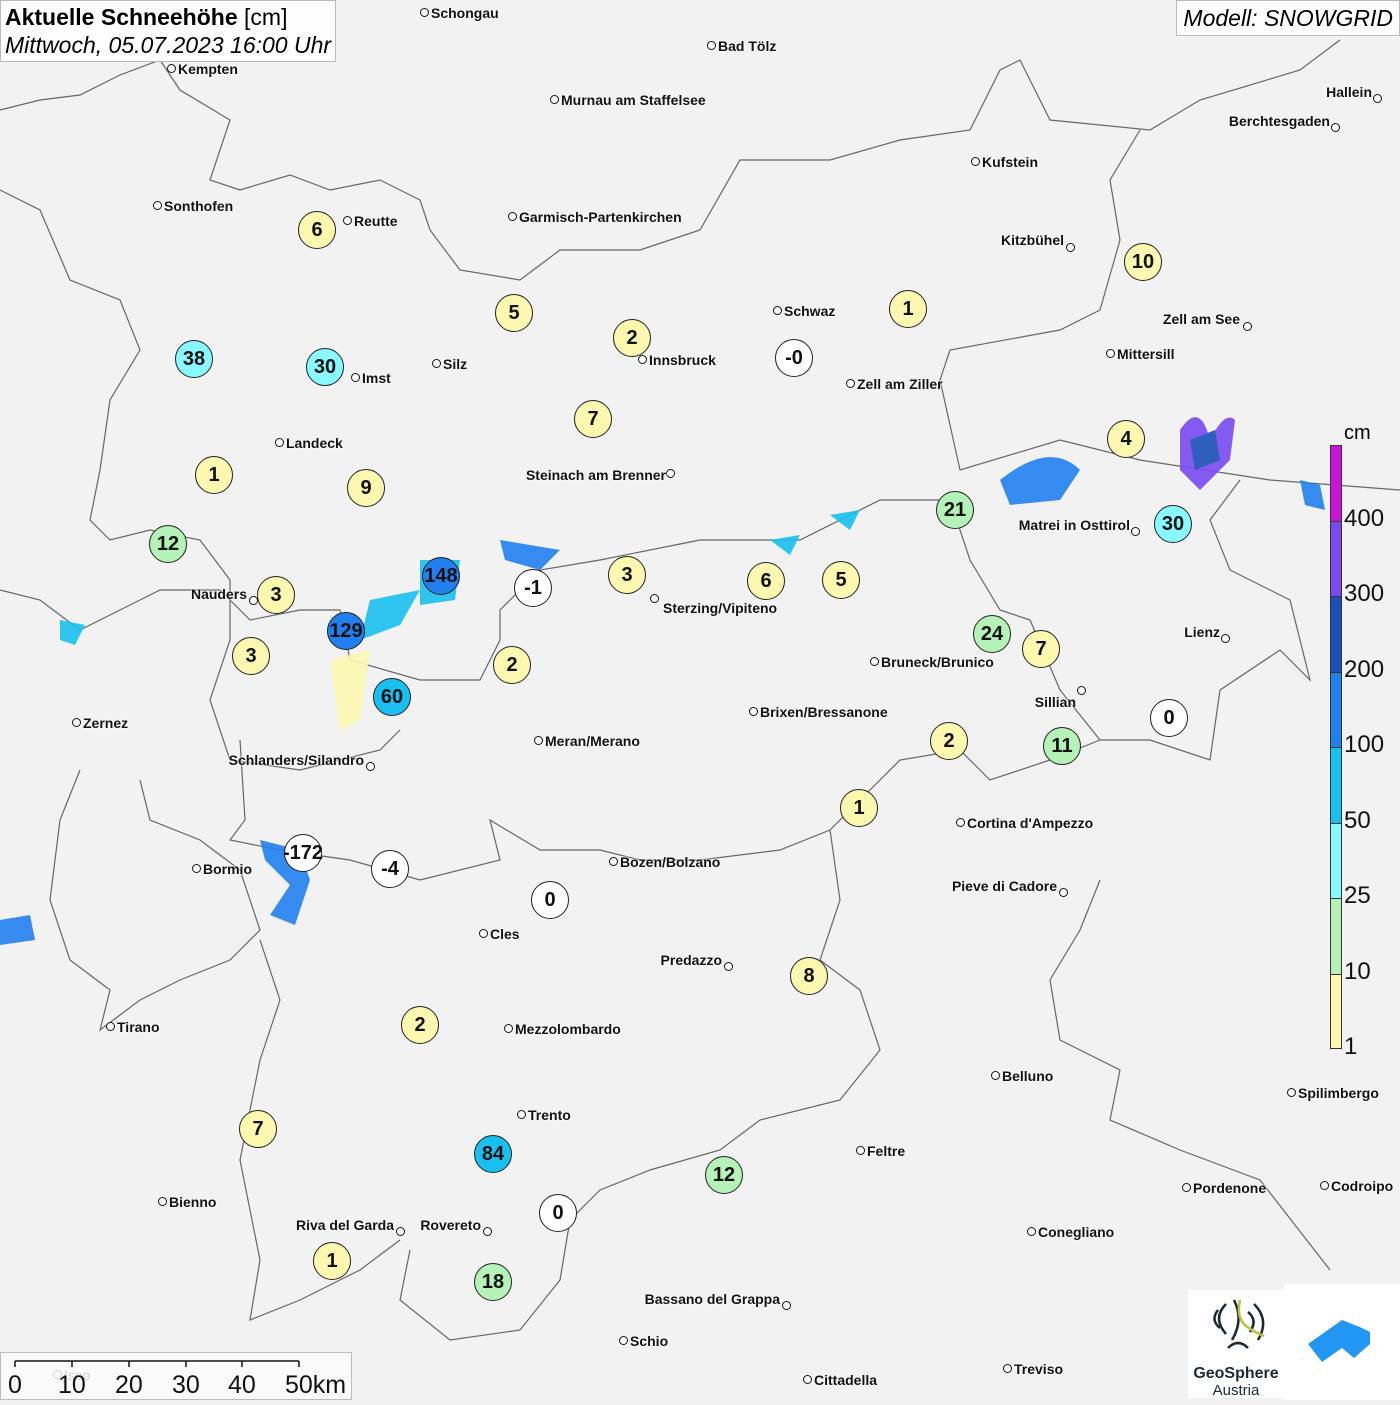 Image resolution: width=1400 pixels, height=1405 pixels. I want to click on city-label: Pordenone, so click(1230, 1188).